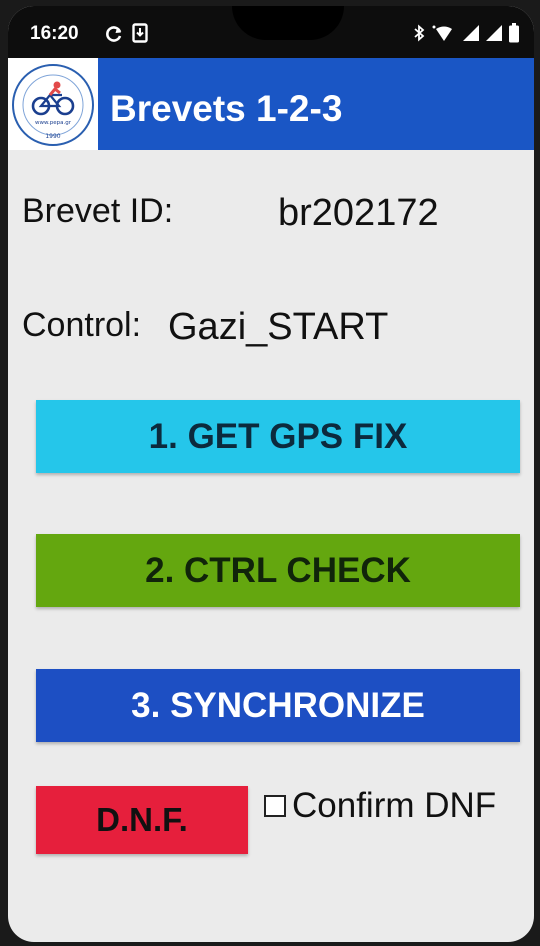 This screenshot has height=946, width=540. Describe the element at coordinates (394, 805) in the screenshot. I see `confirm-dnf-label: Confirm DNF` at that location.